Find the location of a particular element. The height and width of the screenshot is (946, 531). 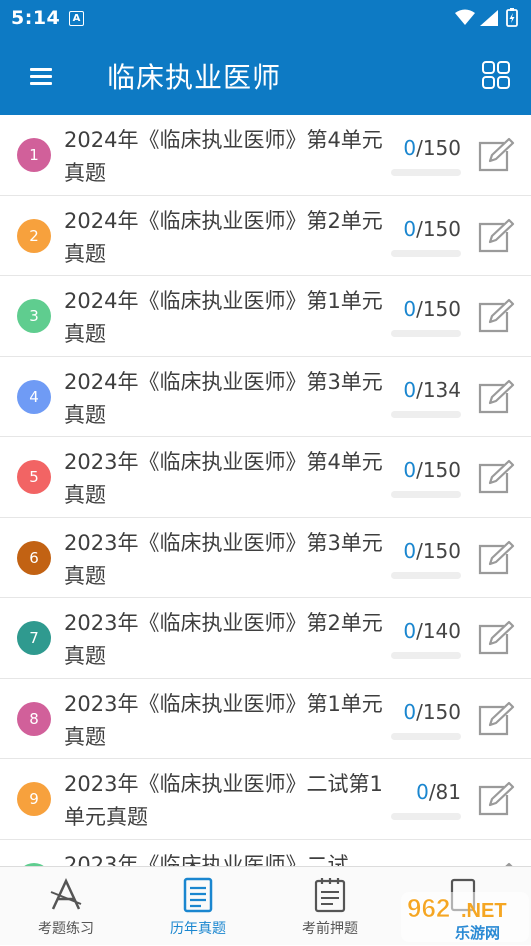

item-number-badge: 6 is located at coordinates (34, 557).